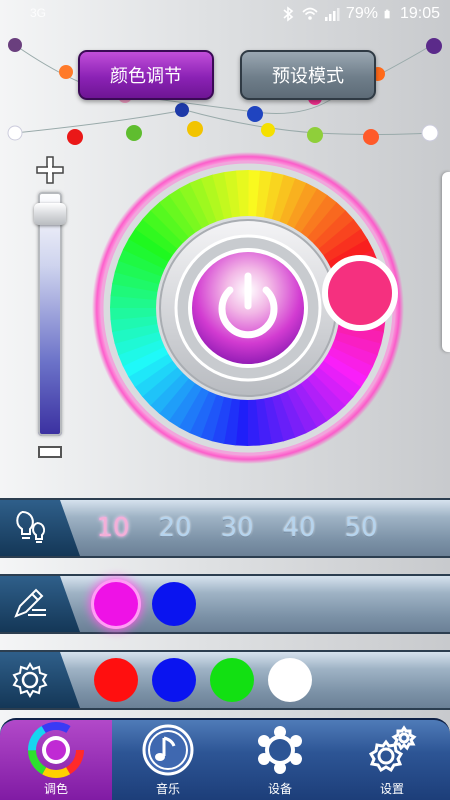  I want to click on bluetooth-icon, so click(288, 14).